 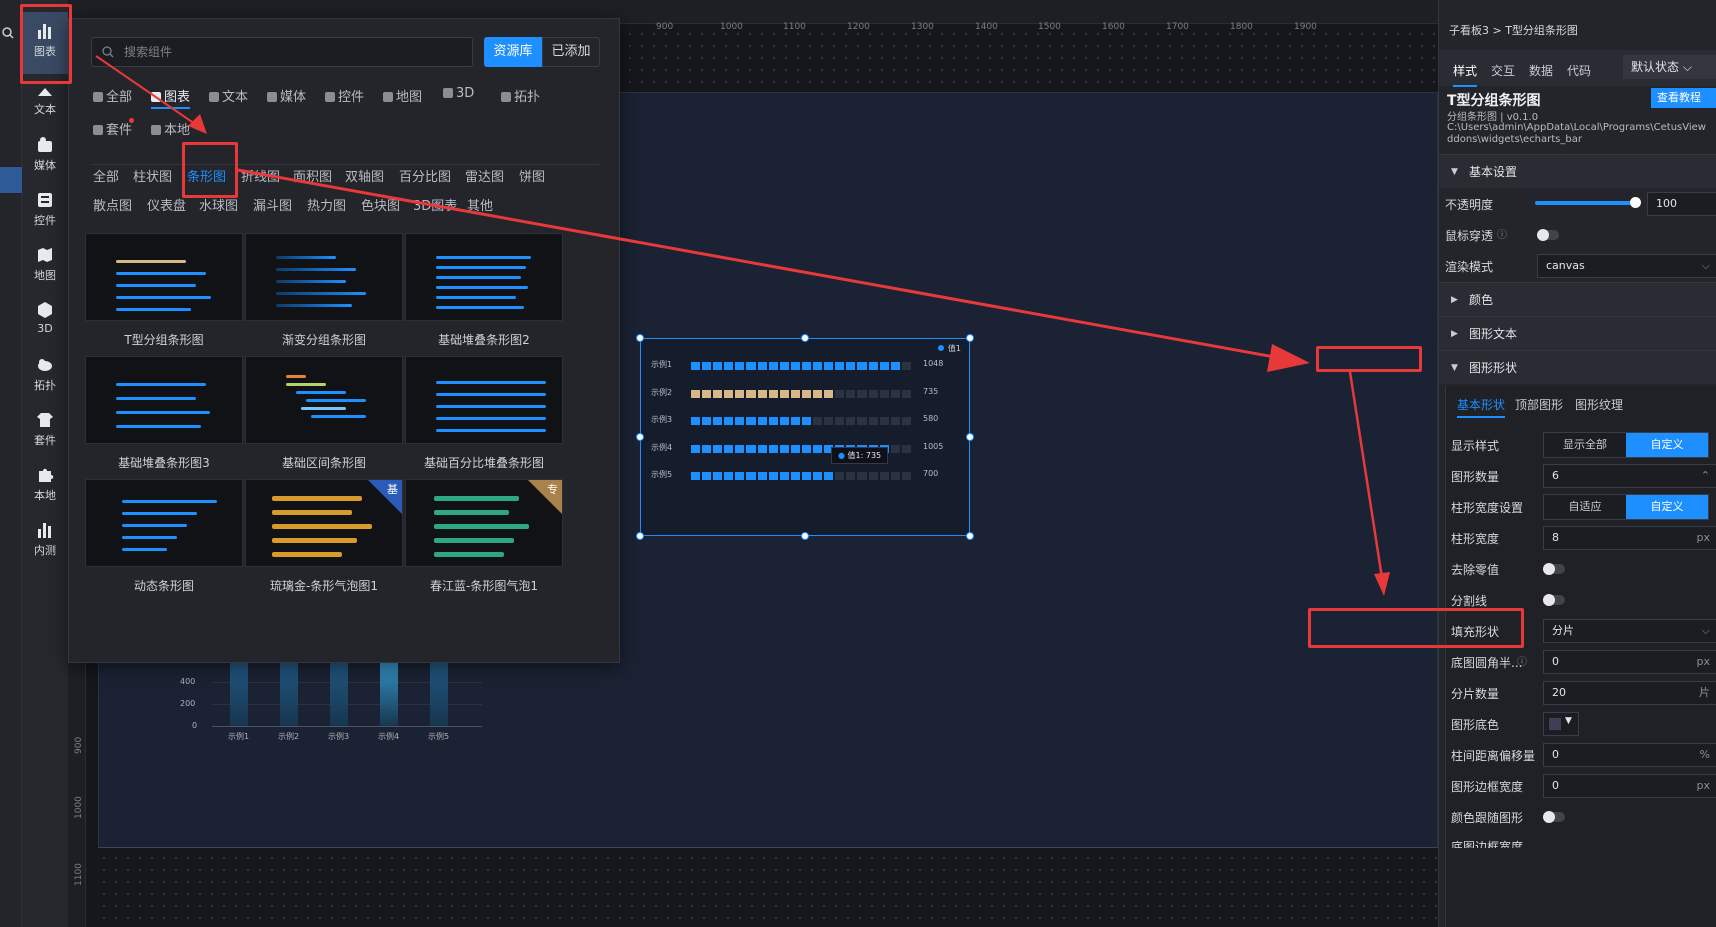 I want to click on tab-style: 样式, so click(x=1465, y=74).